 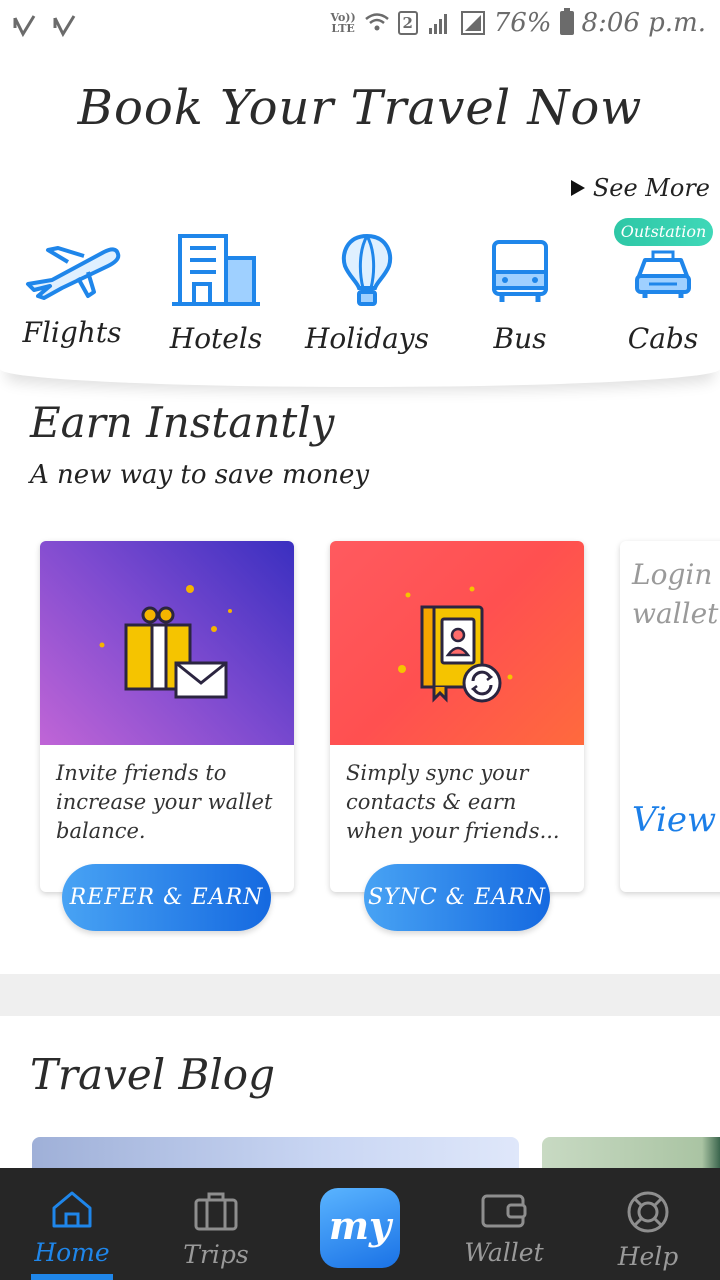 What do you see at coordinates (216, 1211) in the screenshot?
I see `briefcase-icon` at bounding box center [216, 1211].